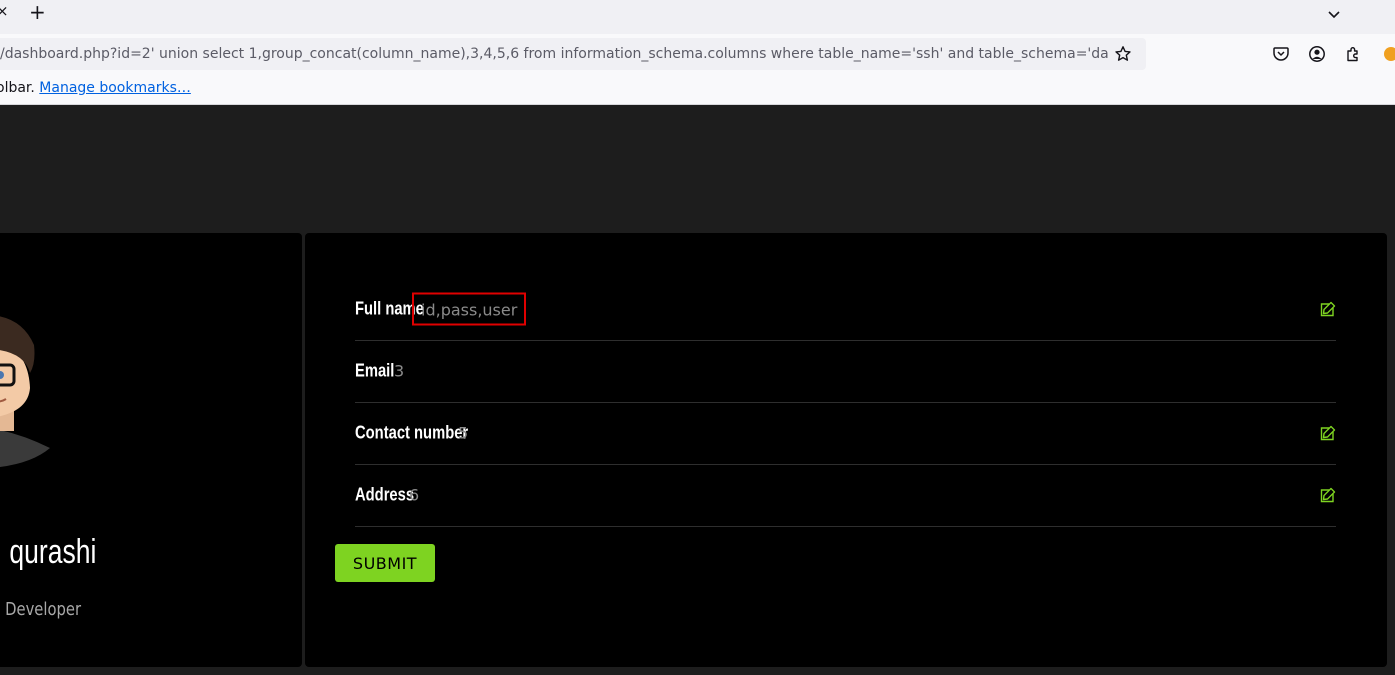  I want to click on new-tab-button: +, so click(37, 12).